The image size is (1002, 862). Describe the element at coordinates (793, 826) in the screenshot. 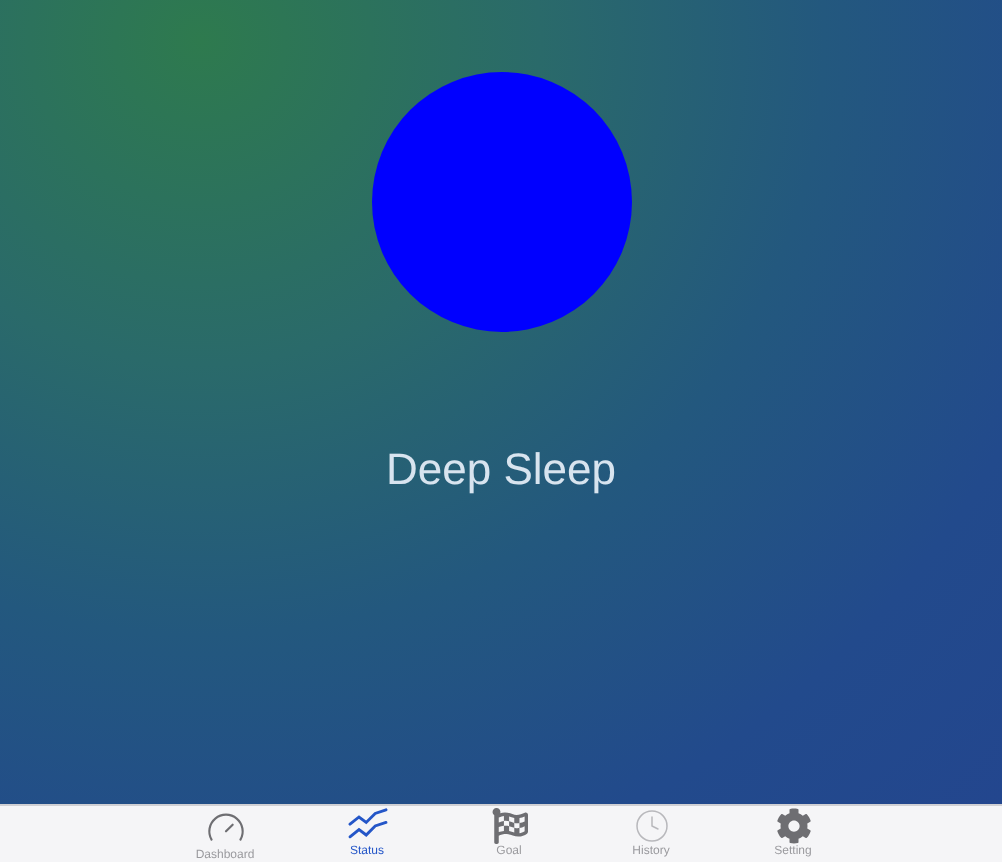

I see `settings-icon` at that location.